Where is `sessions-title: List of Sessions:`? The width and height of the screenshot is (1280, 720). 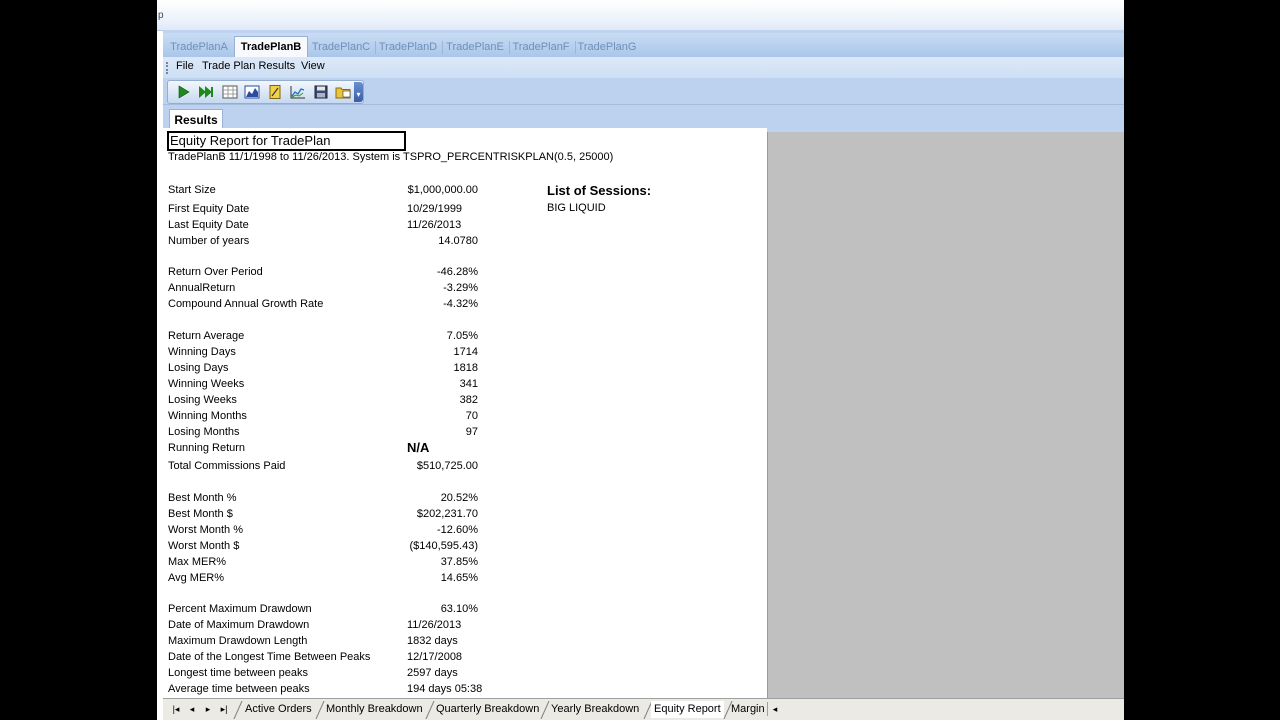 sessions-title: List of Sessions: is located at coordinates (599, 190).